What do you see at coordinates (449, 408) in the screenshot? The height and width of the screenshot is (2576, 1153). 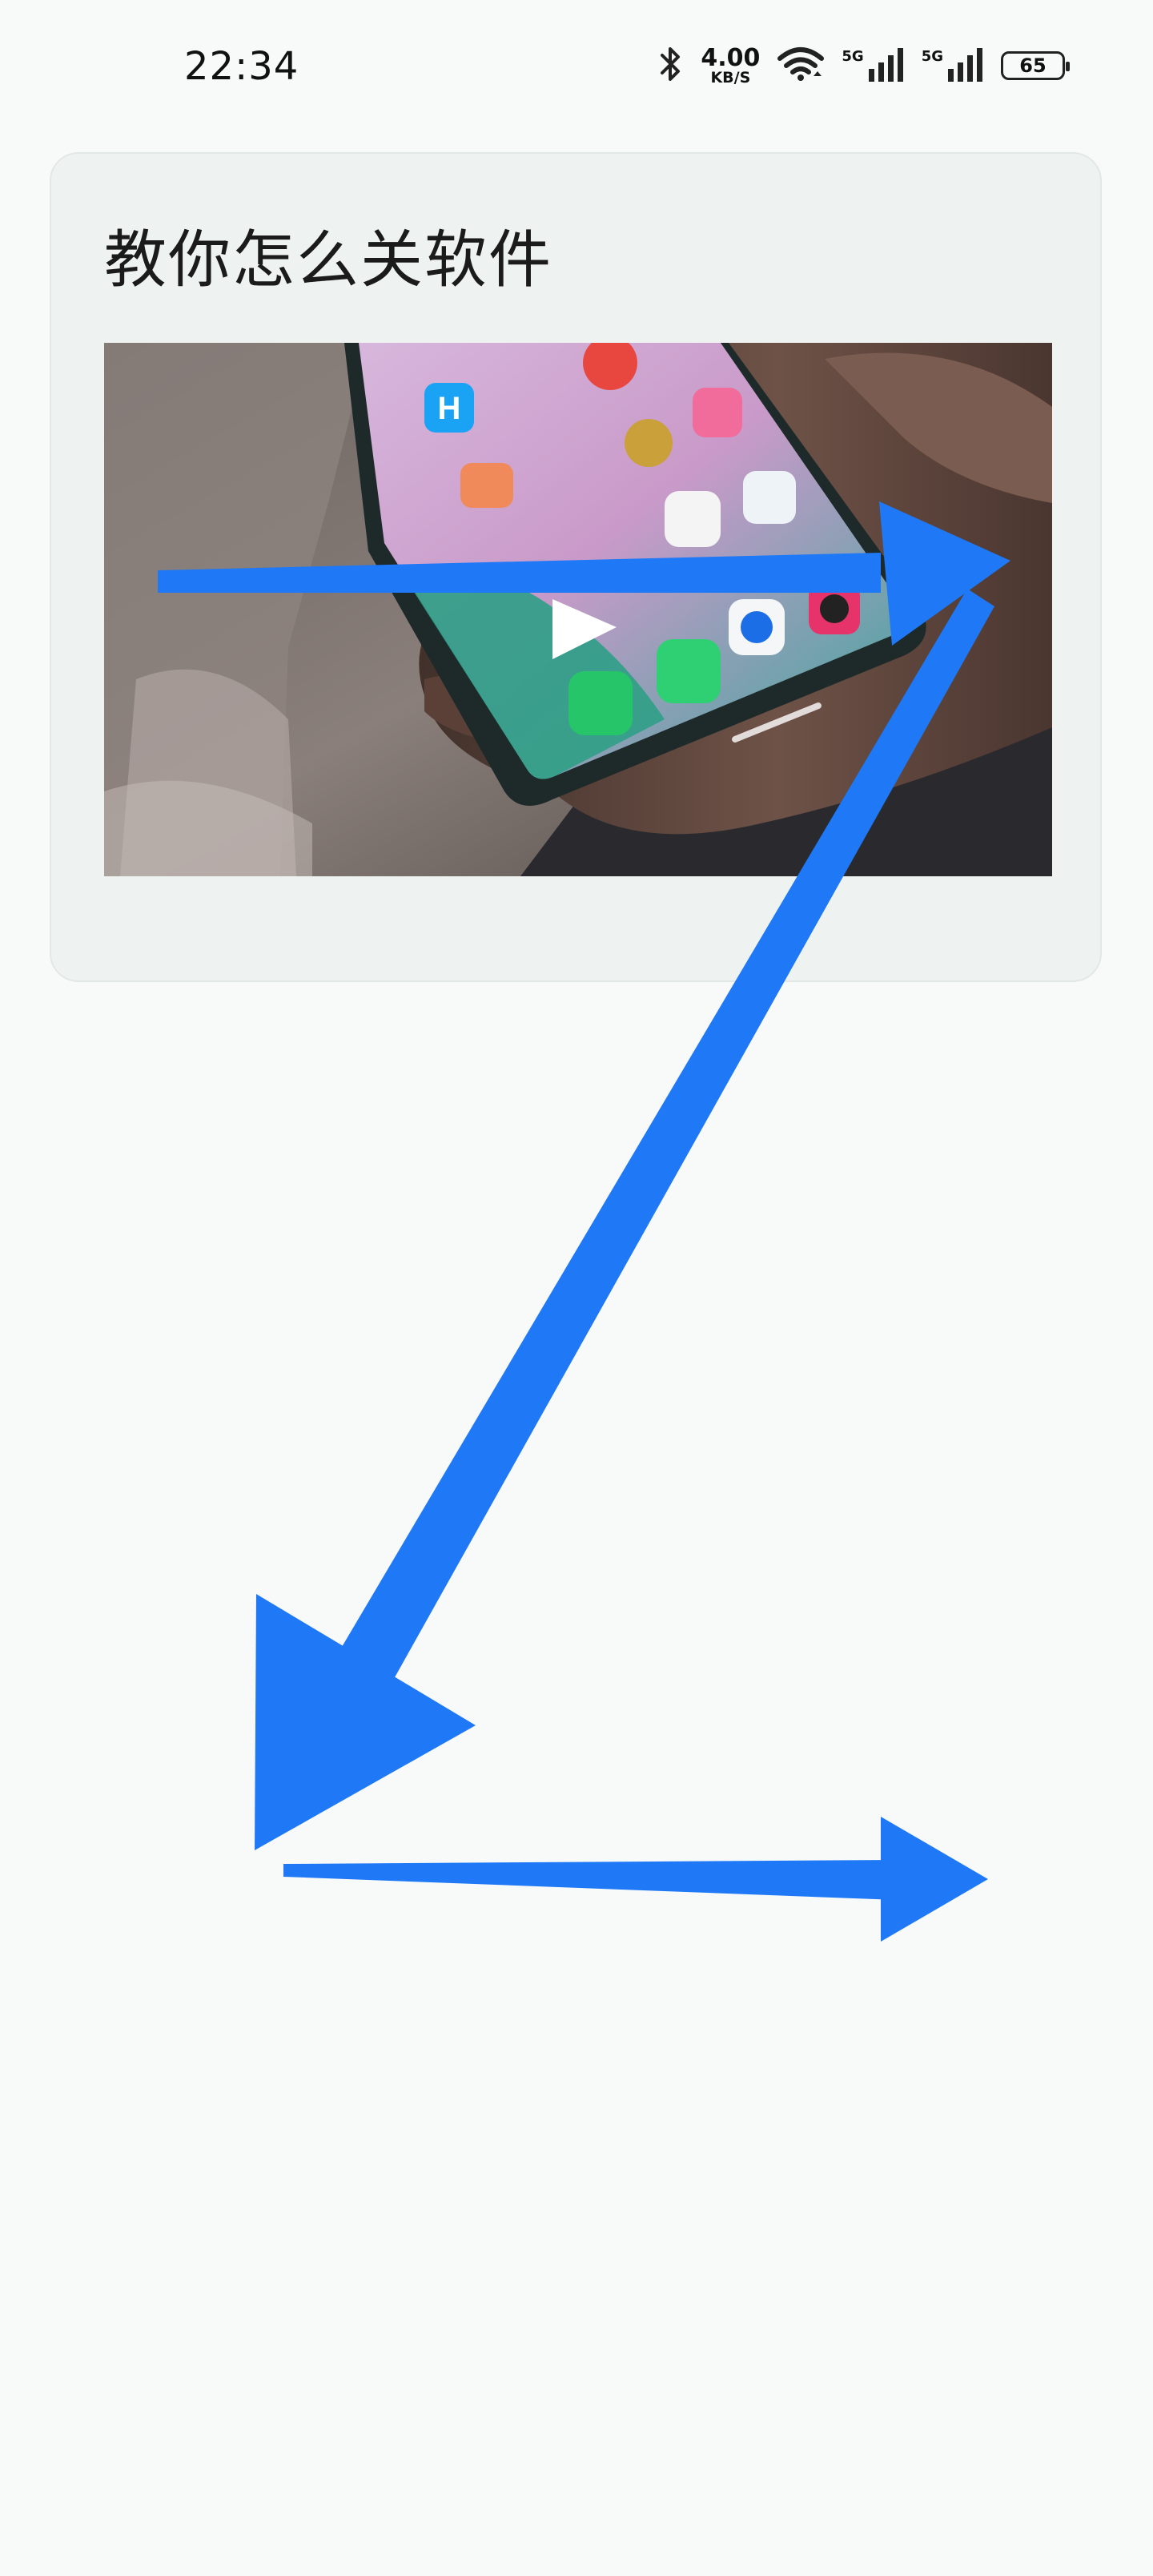 I see `svg-text: H` at bounding box center [449, 408].